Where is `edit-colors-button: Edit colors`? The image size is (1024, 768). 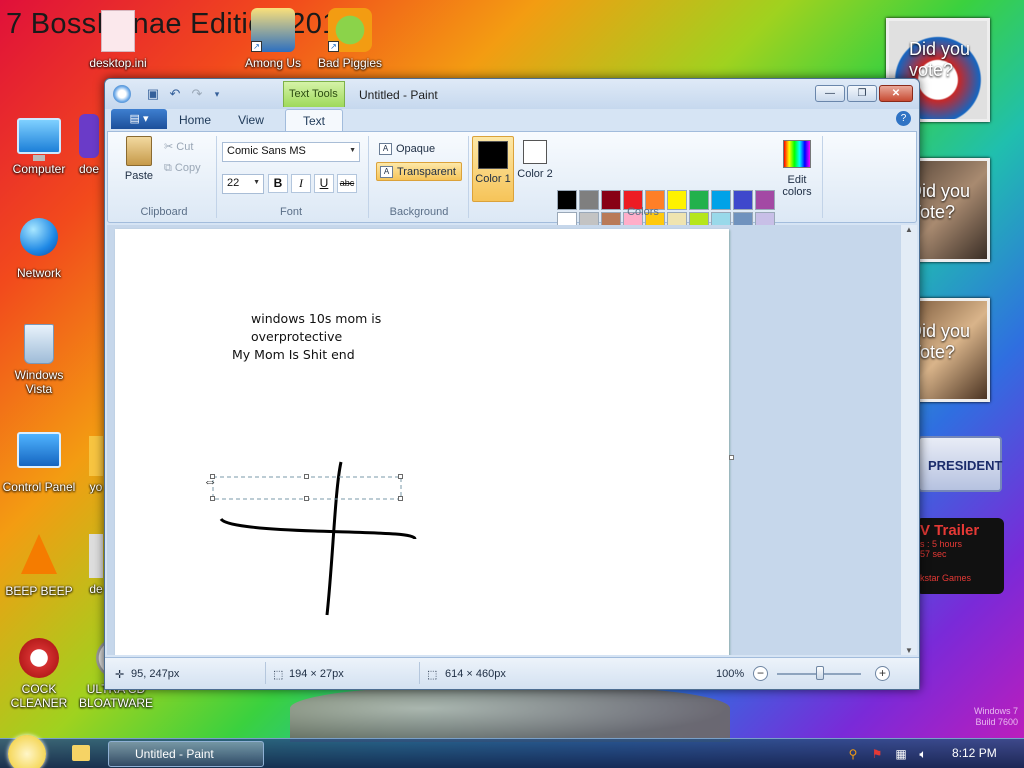
edit-colors-button: Edit colors is located at coordinates (797, 169).